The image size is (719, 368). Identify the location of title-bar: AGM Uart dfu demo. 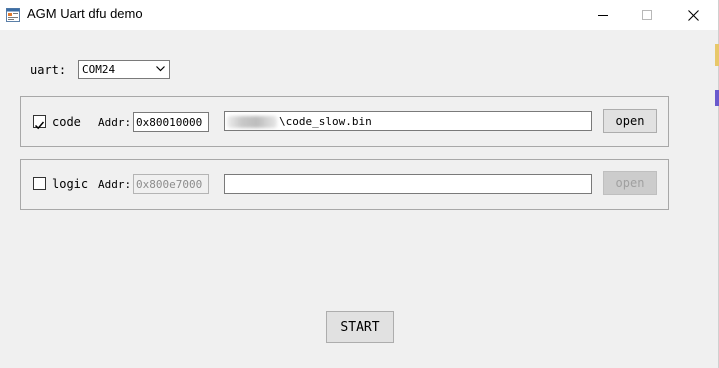
(359, 15).